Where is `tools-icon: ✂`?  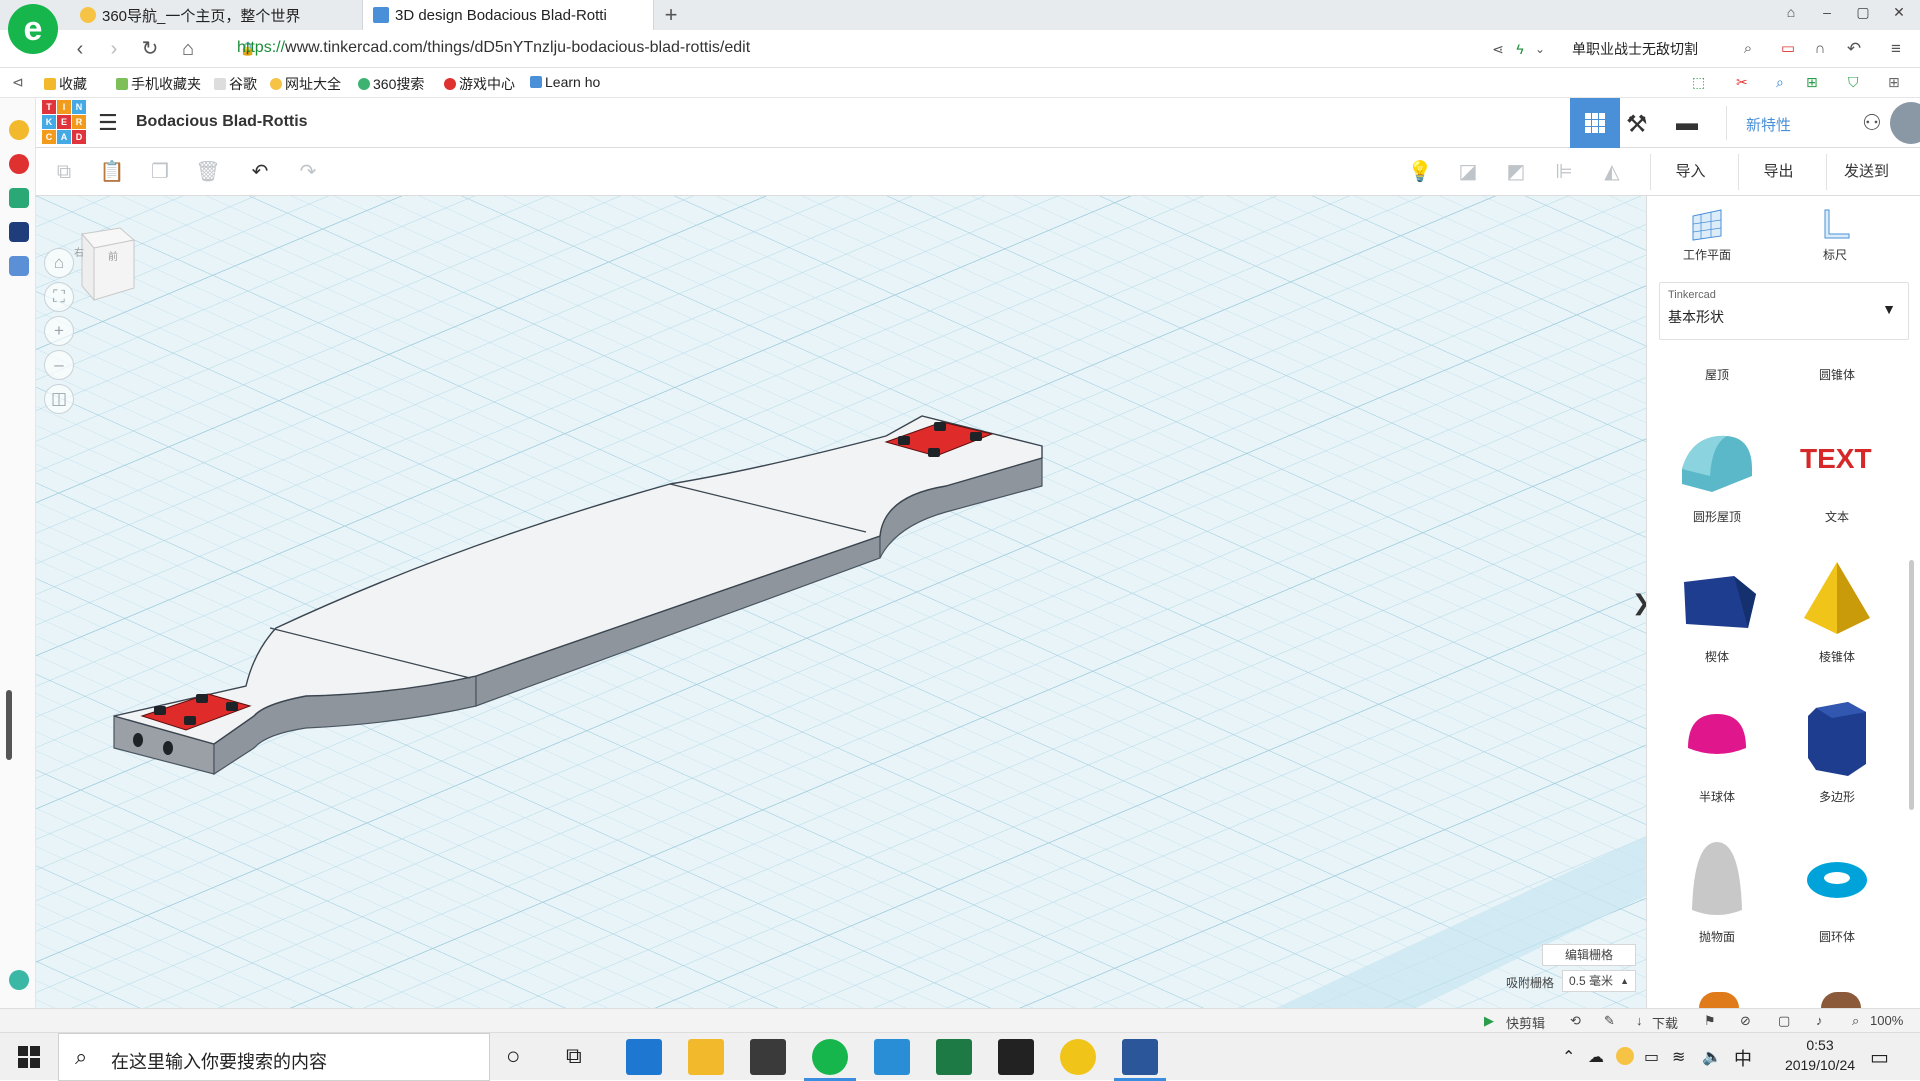
tools-icon: ✂ is located at coordinates (1742, 82).